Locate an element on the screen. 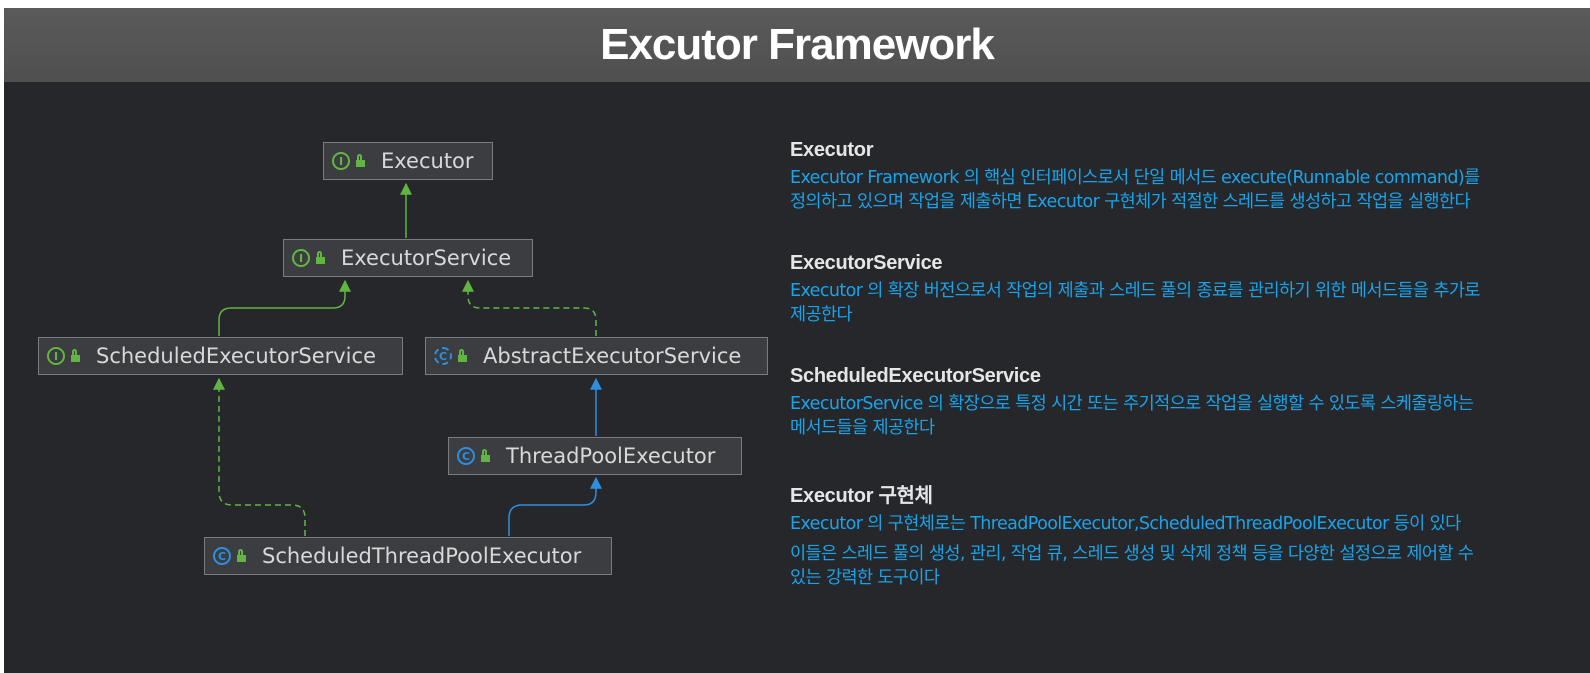 The height and width of the screenshot is (673, 1590). description-line: 제공한다 is located at coordinates (821, 315).